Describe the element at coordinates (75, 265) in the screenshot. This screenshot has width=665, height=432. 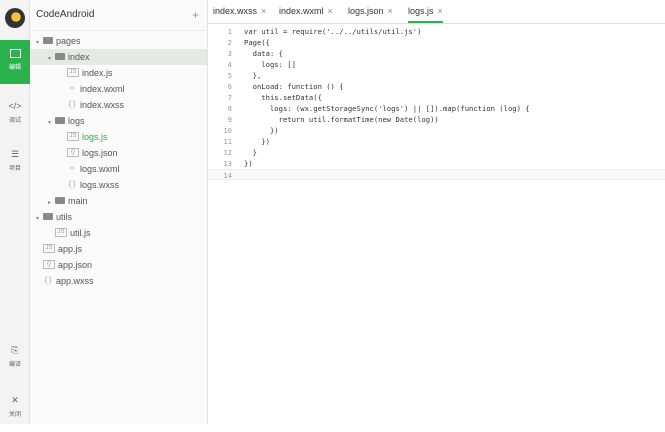
I see `tree-item-label: app.json` at that location.